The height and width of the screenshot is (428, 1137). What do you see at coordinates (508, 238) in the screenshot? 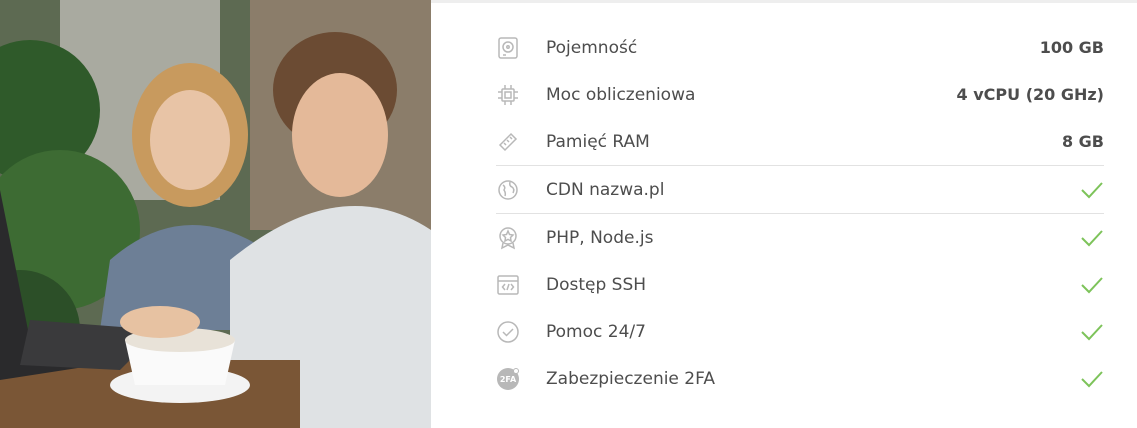
I see `badge-icon` at bounding box center [508, 238].